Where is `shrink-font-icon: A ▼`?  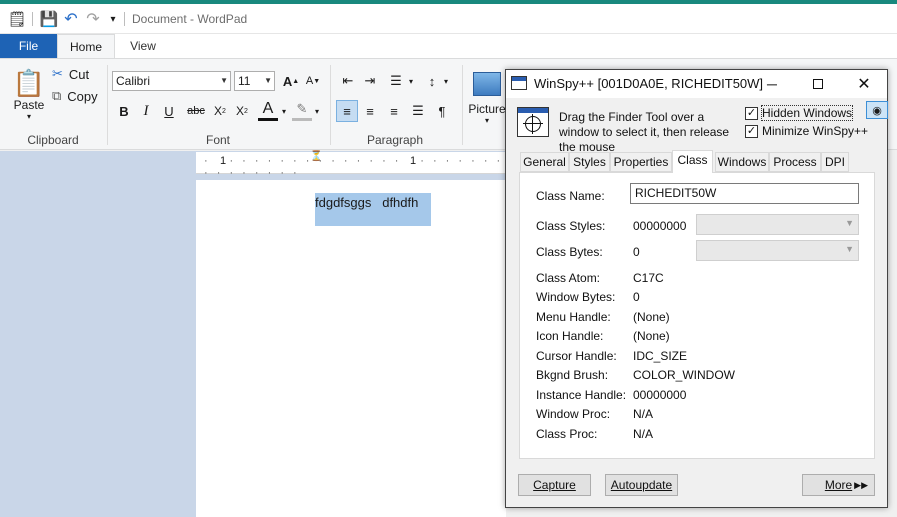 shrink-font-icon: A ▼ is located at coordinates (313, 81).